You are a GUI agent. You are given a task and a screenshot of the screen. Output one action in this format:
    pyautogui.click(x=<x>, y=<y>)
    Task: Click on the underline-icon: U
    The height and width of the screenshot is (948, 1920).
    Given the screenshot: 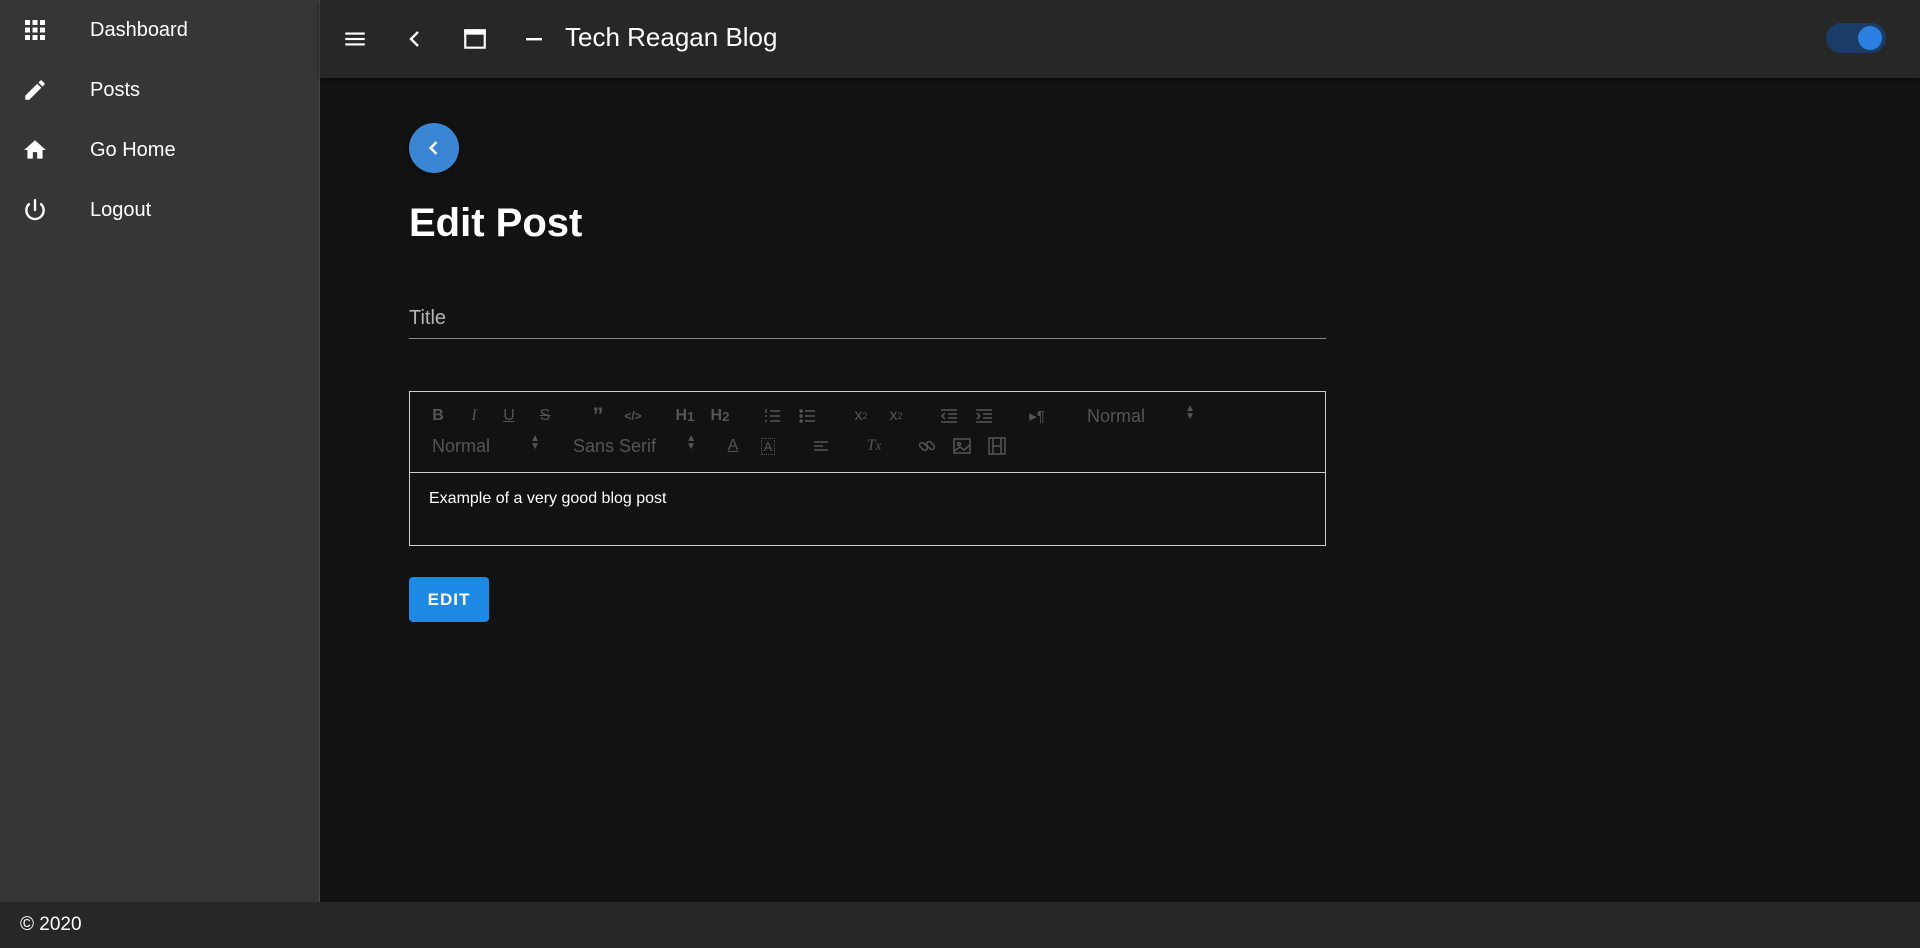 What is the action you would take?
    pyautogui.click(x=509, y=416)
    